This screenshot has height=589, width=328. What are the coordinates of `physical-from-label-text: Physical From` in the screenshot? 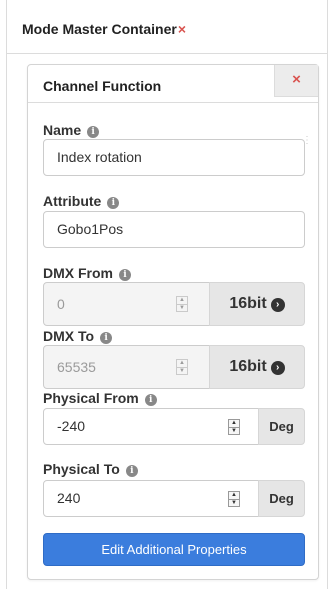 It's located at (91, 398).